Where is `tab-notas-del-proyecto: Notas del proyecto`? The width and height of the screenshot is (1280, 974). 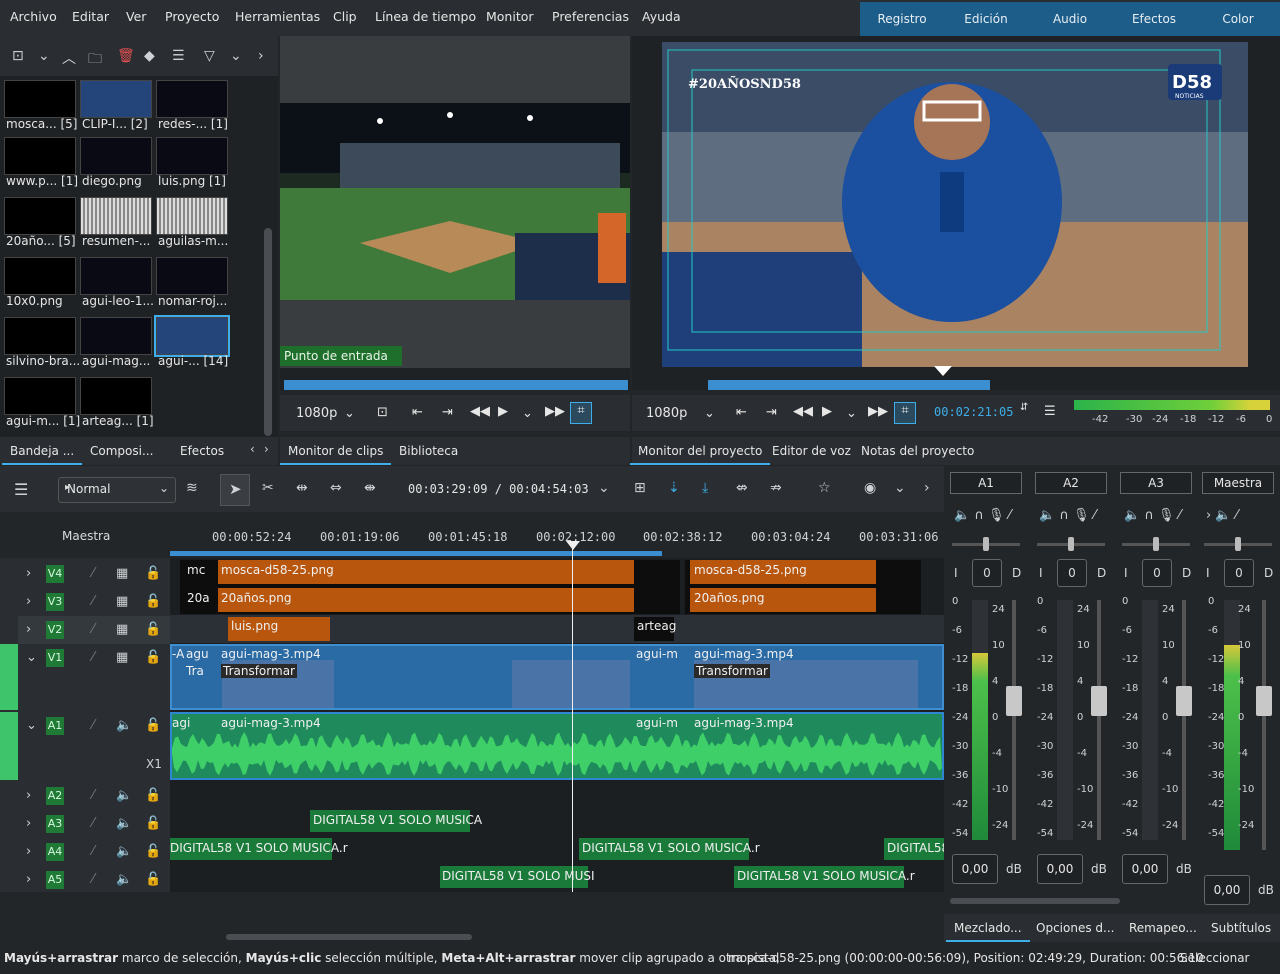
tab-notas-del-proyecto: Notas del proyecto is located at coordinates (917, 451).